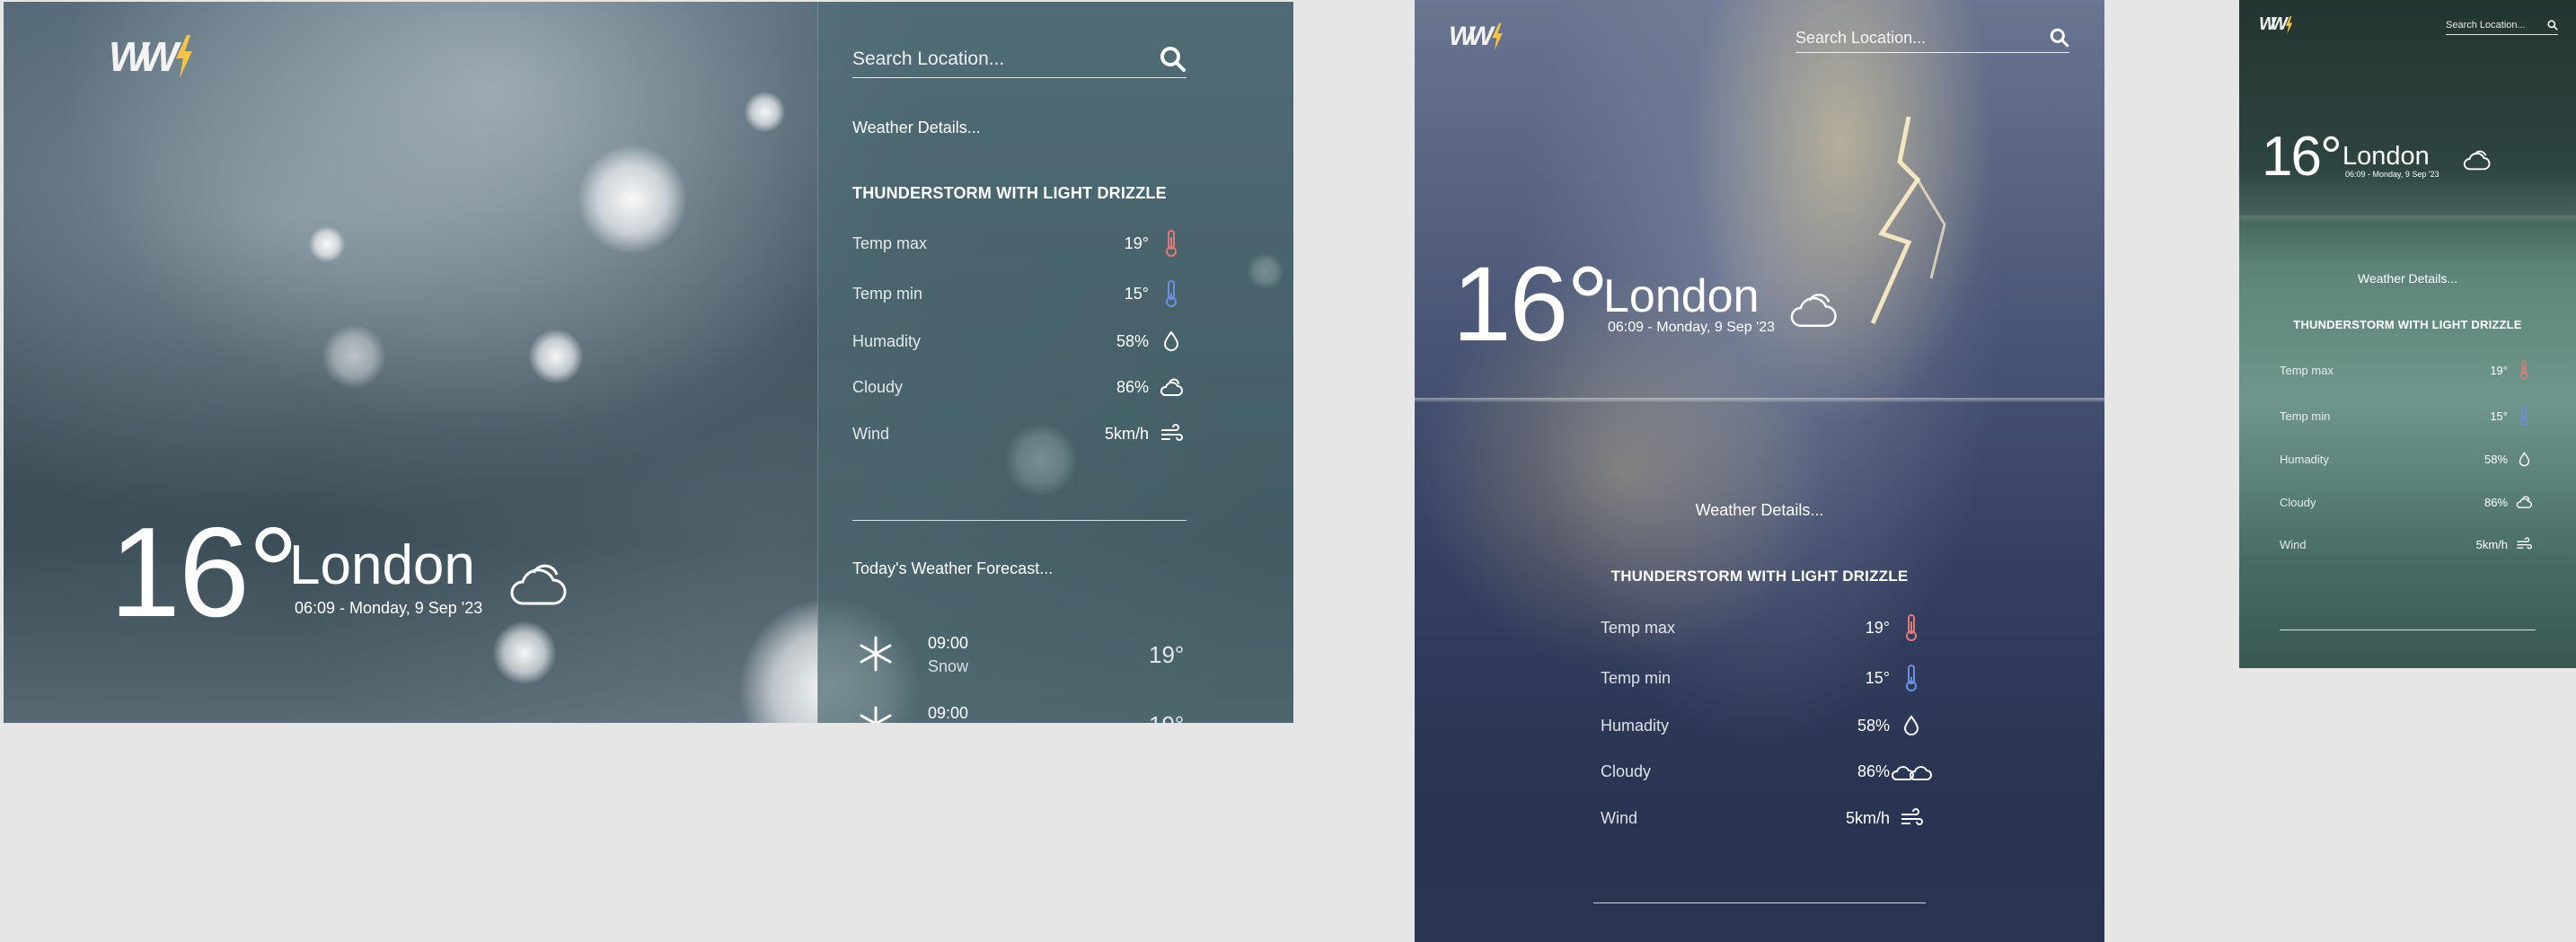 This screenshot has height=942, width=2576. I want to click on forecast-item: 09:00 19°, so click(1032, 711).